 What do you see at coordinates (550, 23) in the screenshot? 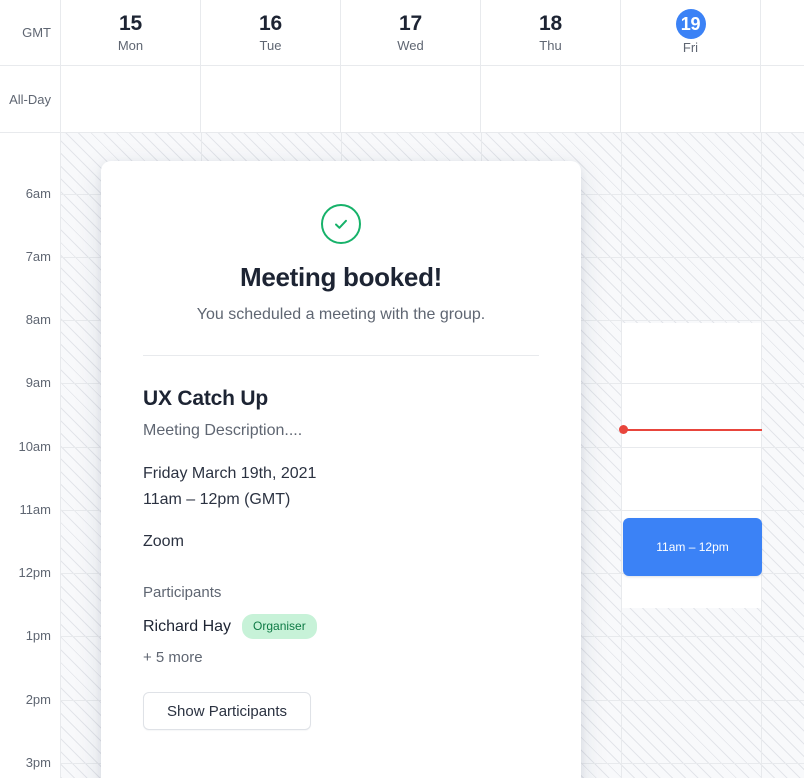
I see `day-number: 18` at bounding box center [550, 23].